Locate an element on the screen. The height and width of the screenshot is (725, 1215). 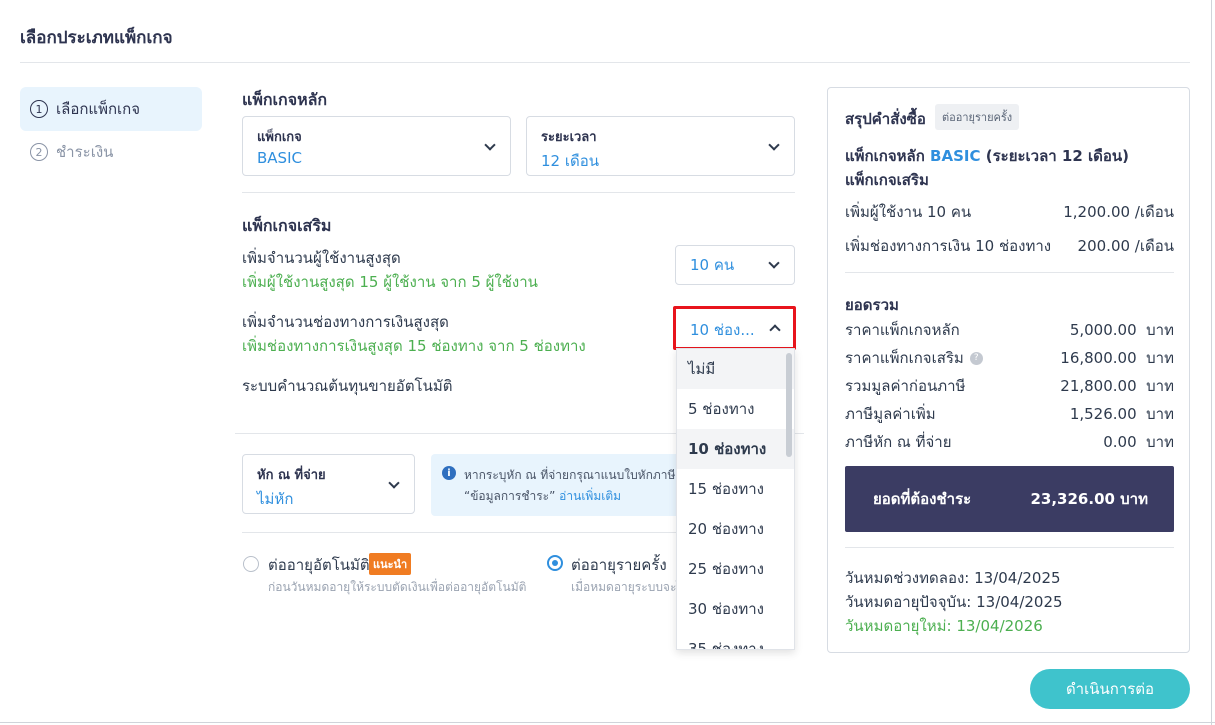
title-divider is located at coordinates (605, 62).